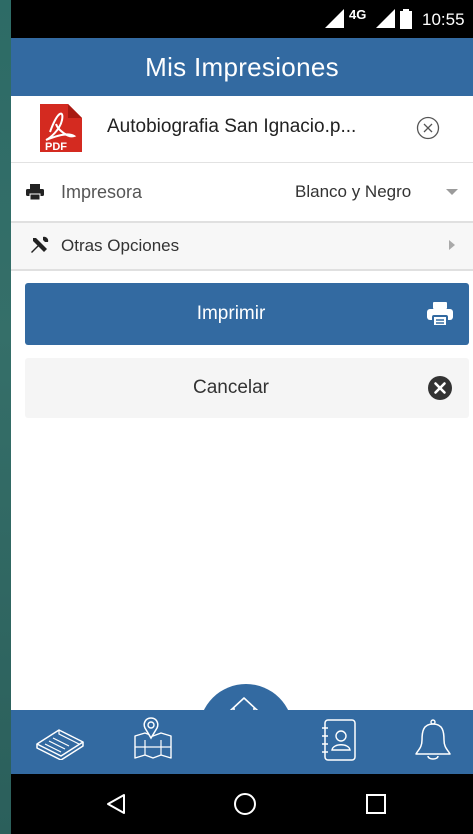 Image resolution: width=473 pixels, height=834 pixels. What do you see at coordinates (358, 14) in the screenshot?
I see `network-type: 4G` at bounding box center [358, 14].